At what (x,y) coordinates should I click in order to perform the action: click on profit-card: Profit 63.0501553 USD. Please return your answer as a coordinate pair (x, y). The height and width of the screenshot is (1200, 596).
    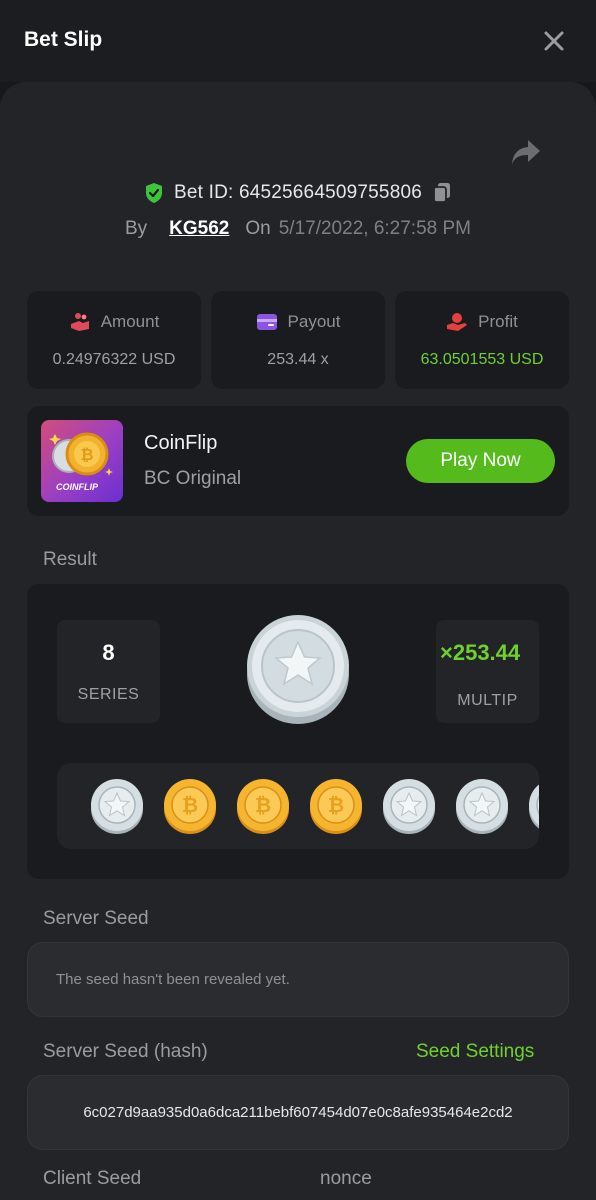
    Looking at the image, I should click on (482, 340).